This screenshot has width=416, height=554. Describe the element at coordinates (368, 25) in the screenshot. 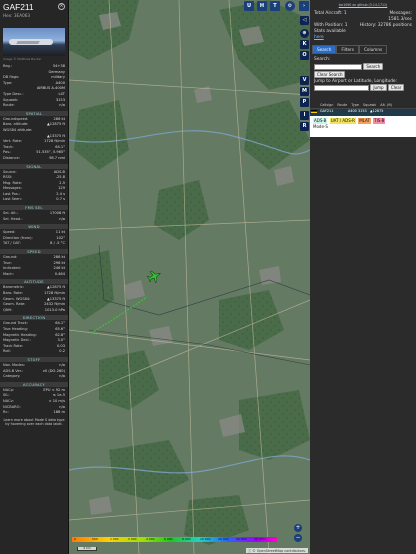

I see `history-label: History:` at that location.